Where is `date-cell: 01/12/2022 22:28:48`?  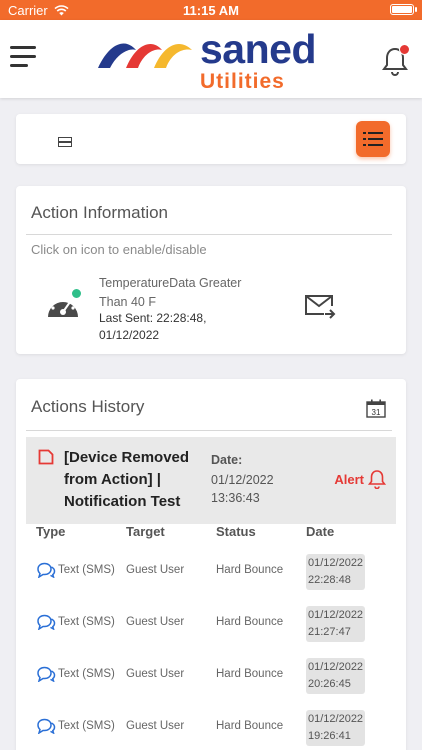
date-cell: 01/12/2022 22:28:48 is located at coordinates (336, 572).